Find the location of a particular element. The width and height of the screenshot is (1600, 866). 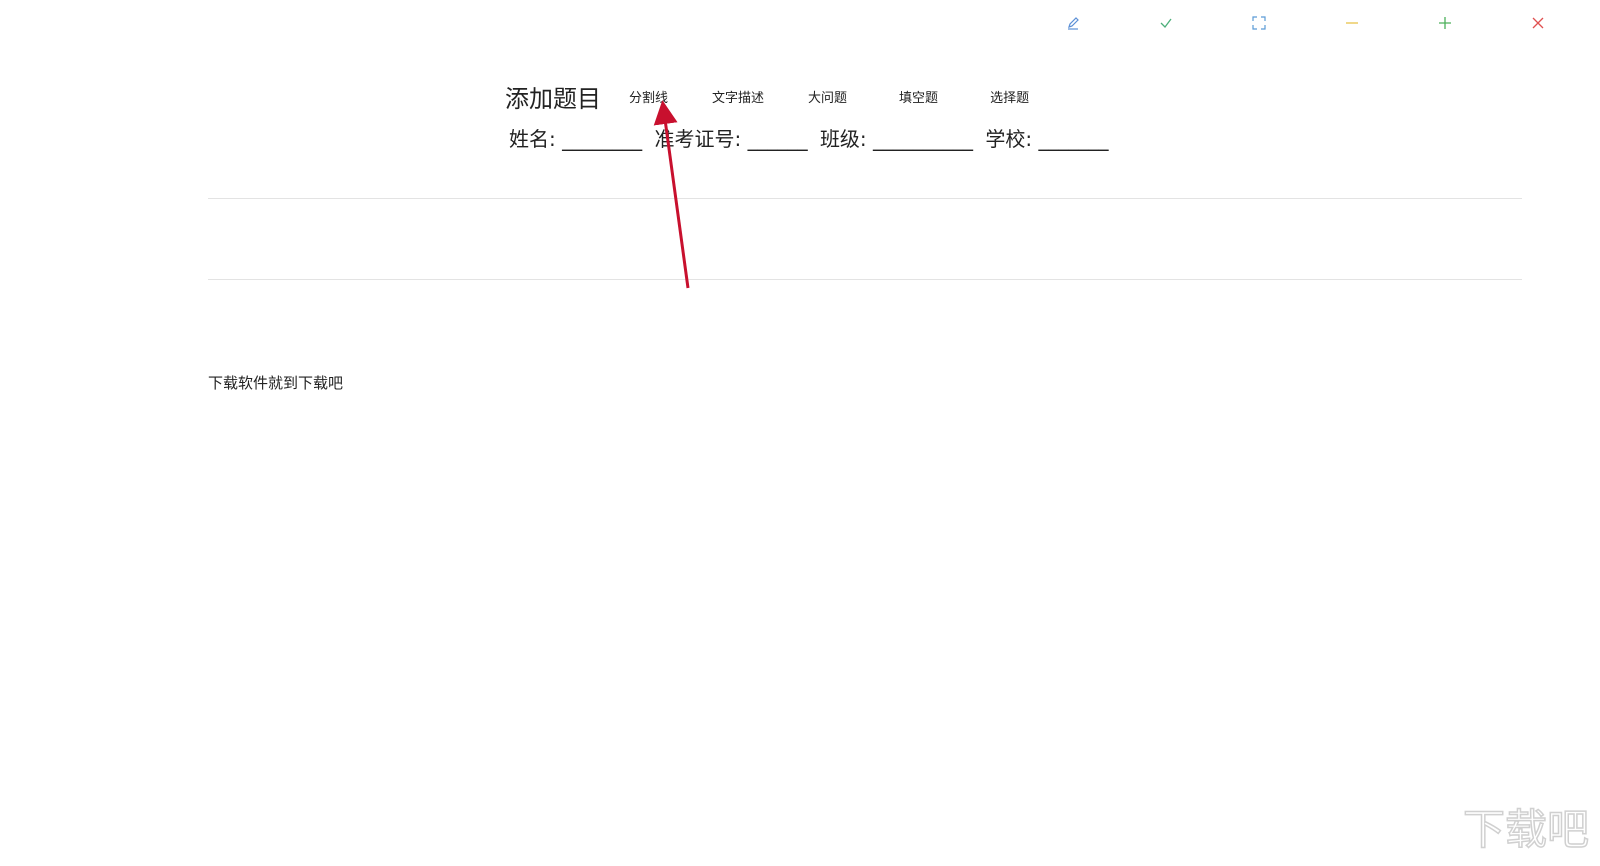

minimize-button is located at coordinates (1352, 23).